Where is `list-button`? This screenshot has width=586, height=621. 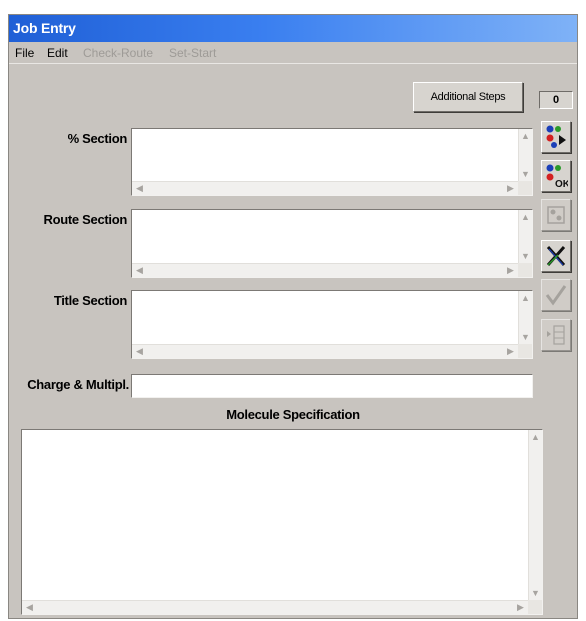
list-button is located at coordinates (556, 335).